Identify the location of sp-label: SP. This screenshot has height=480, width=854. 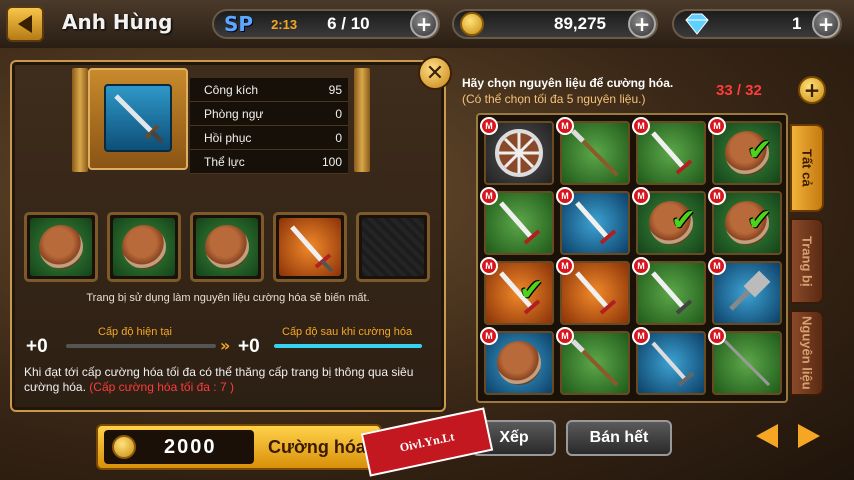
(239, 24).